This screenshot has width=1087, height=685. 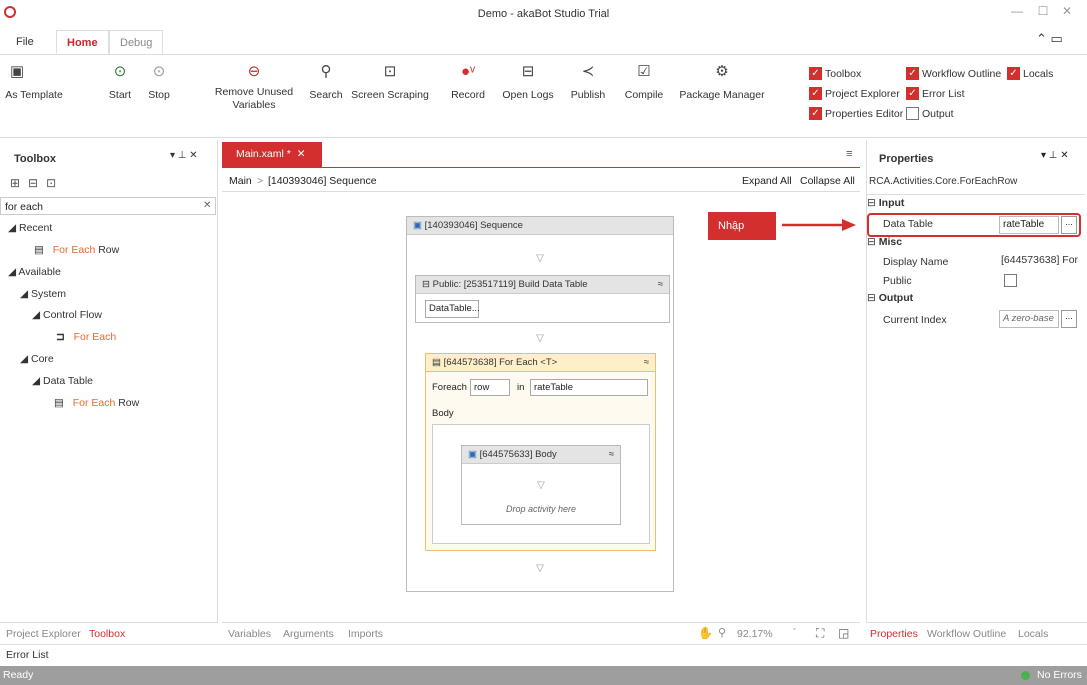 What do you see at coordinates (644, 71) in the screenshot?
I see `compile-icon: ☑` at bounding box center [644, 71].